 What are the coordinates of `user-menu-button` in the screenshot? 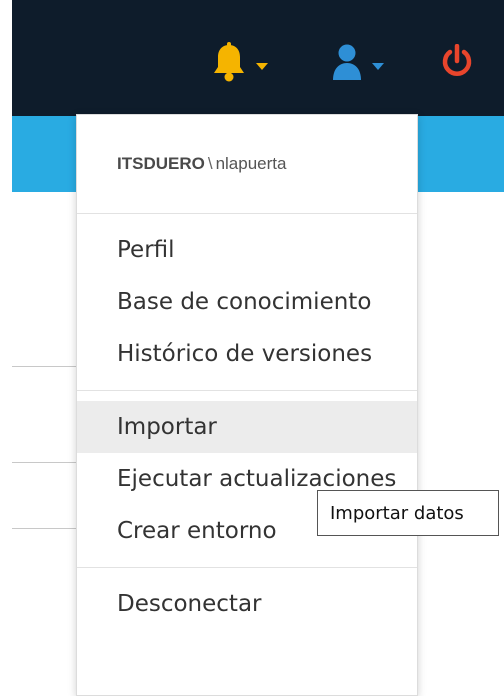 It's located at (358, 64).